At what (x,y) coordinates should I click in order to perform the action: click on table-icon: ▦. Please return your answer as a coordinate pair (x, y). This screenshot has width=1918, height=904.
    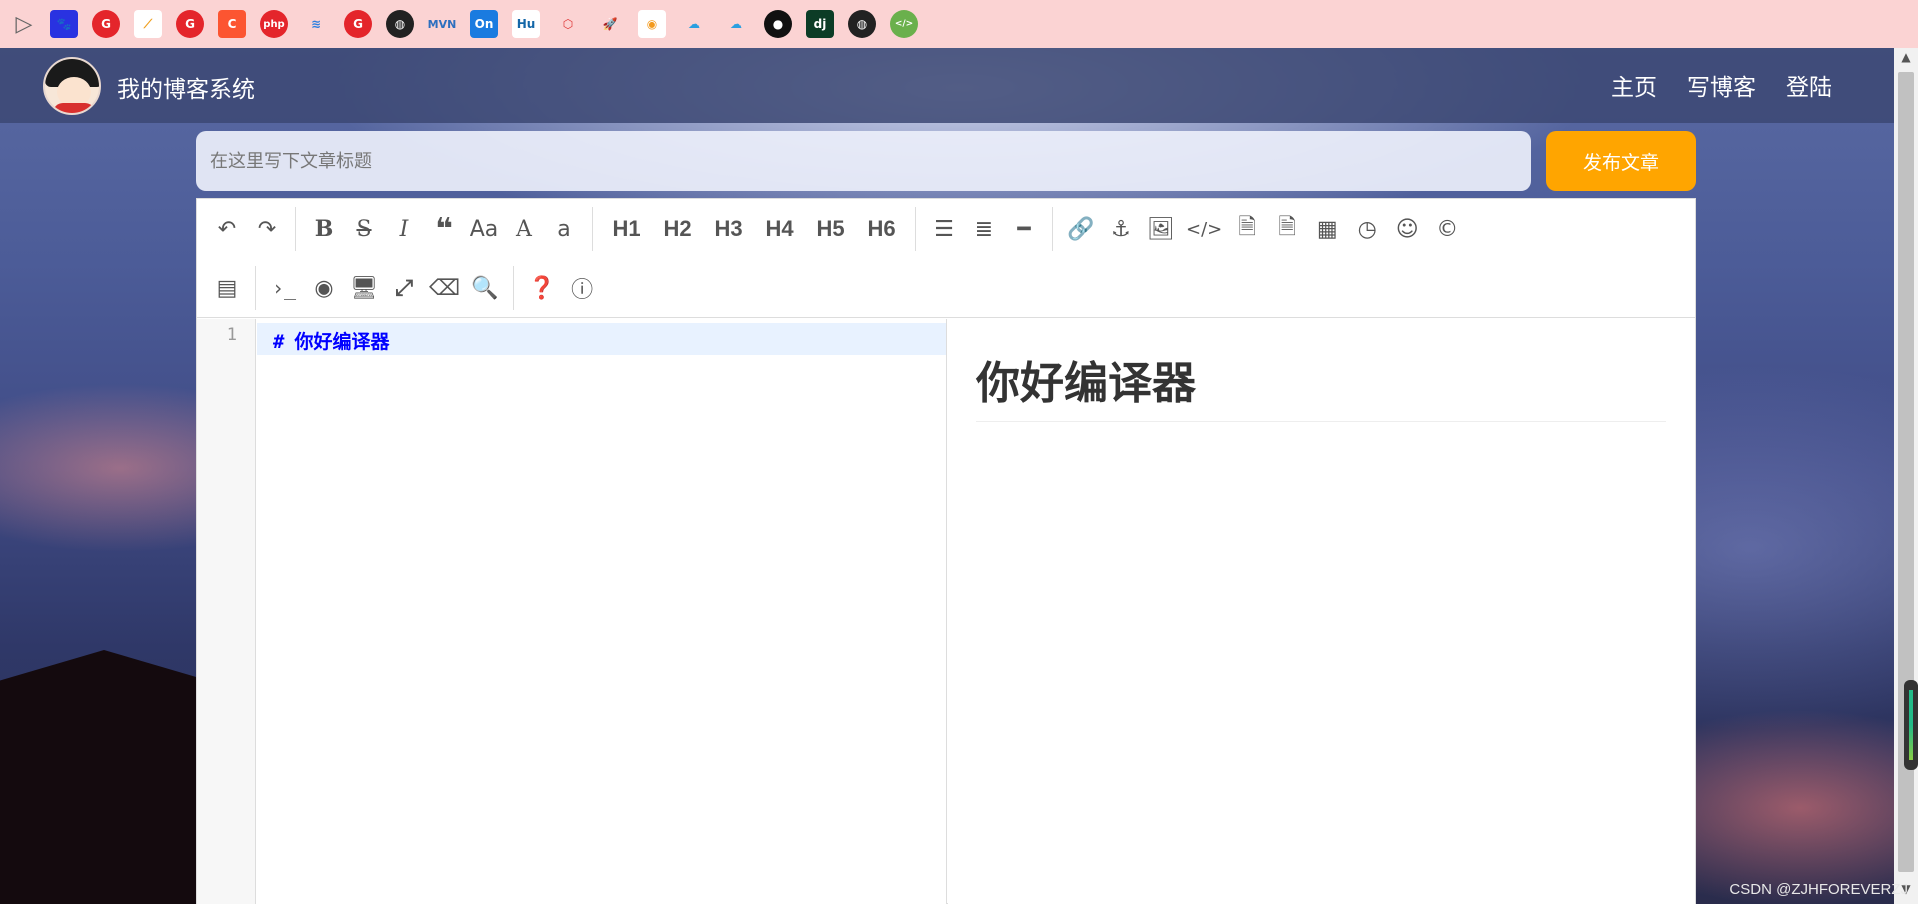
    Looking at the image, I should click on (1327, 229).